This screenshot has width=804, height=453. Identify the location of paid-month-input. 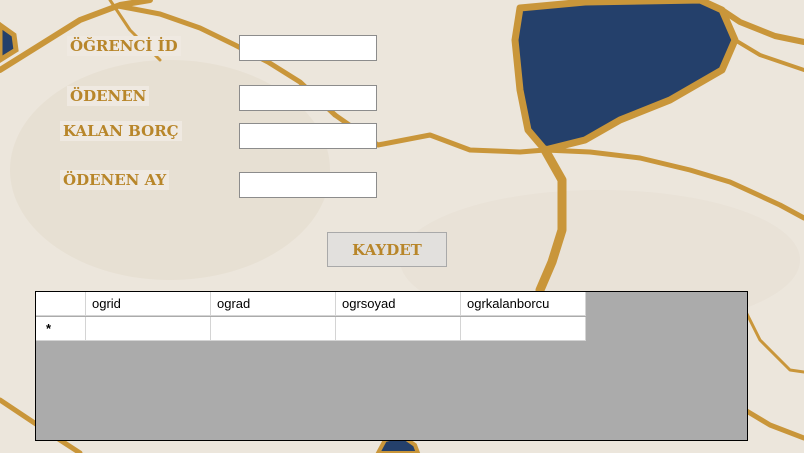
(308, 185).